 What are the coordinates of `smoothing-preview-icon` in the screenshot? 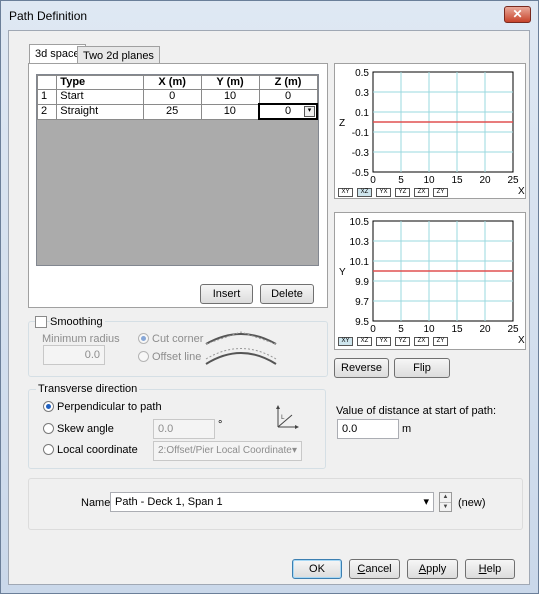 It's located at (241, 348).